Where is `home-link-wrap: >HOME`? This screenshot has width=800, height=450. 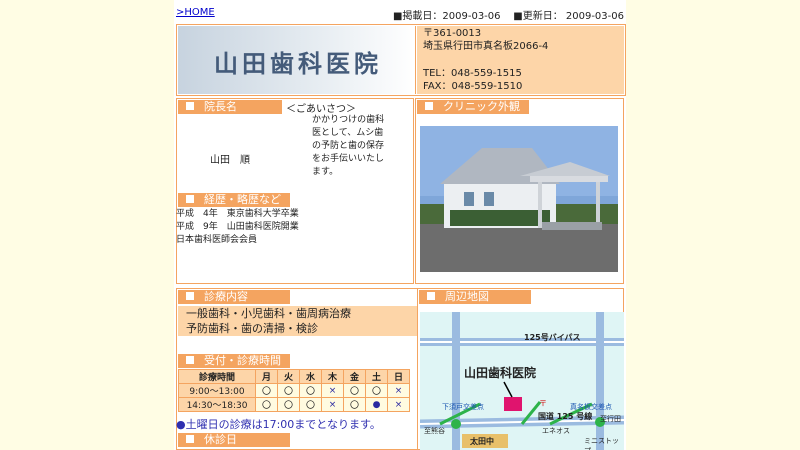 home-link-wrap: >HOME is located at coordinates (195, 12).